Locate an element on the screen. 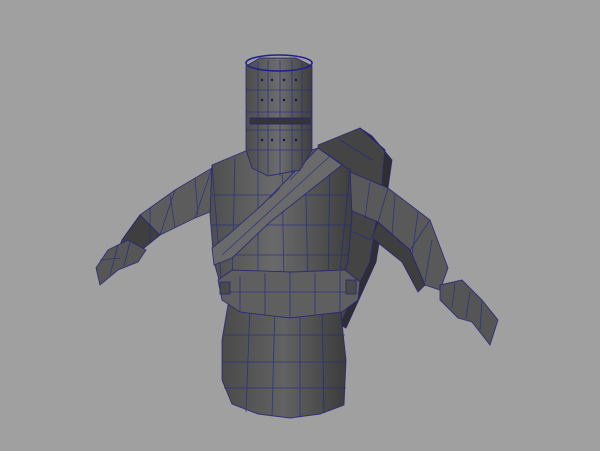 The image size is (600, 451). belt is located at coordinates (289, 294).